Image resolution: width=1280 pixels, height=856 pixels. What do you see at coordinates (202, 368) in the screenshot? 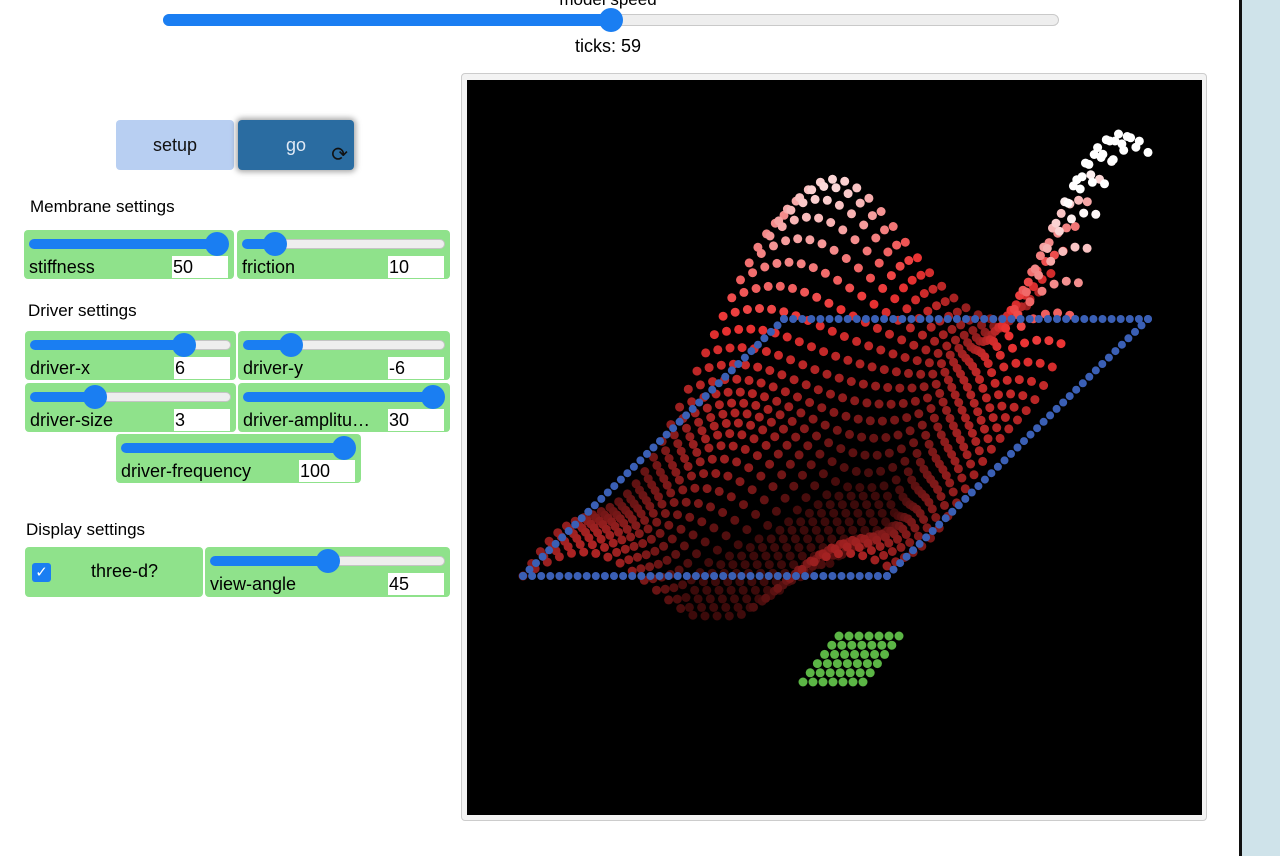
I see `slider-value: 6` at bounding box center [202, 368].